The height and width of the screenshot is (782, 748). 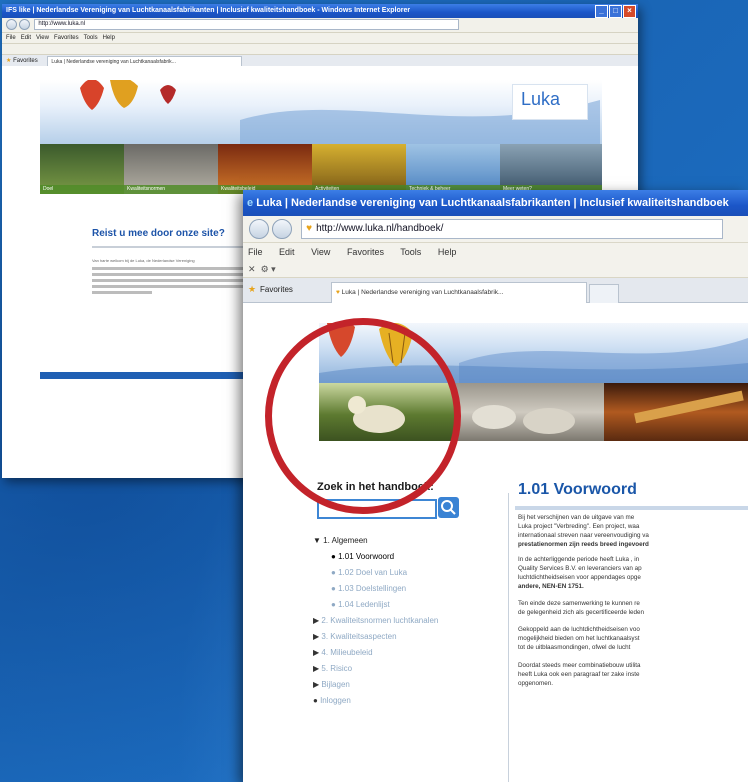 I want to click on strip-photo-techniek: Techniek & beheer, so click(x=453, y=169).